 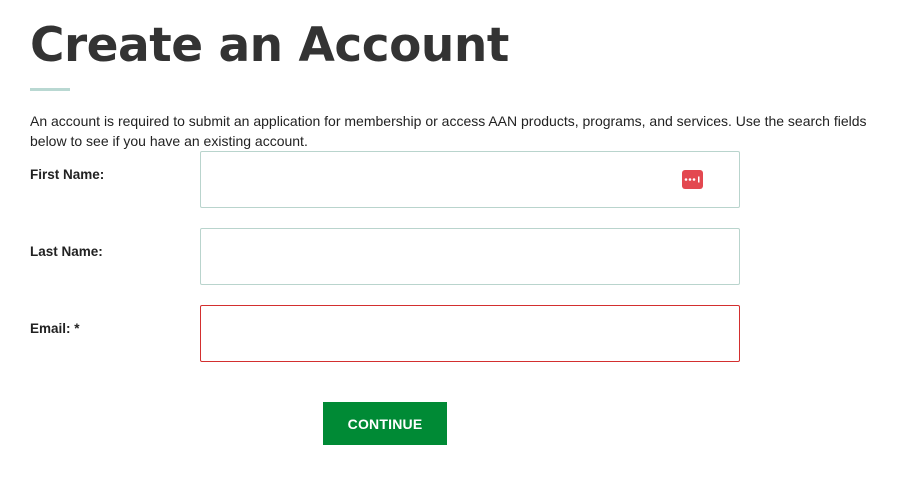 What do you see at coordinates (66, 251) in the screenshot?
I see `last-name-label: Last Name:` at bounding box center [66, 251].